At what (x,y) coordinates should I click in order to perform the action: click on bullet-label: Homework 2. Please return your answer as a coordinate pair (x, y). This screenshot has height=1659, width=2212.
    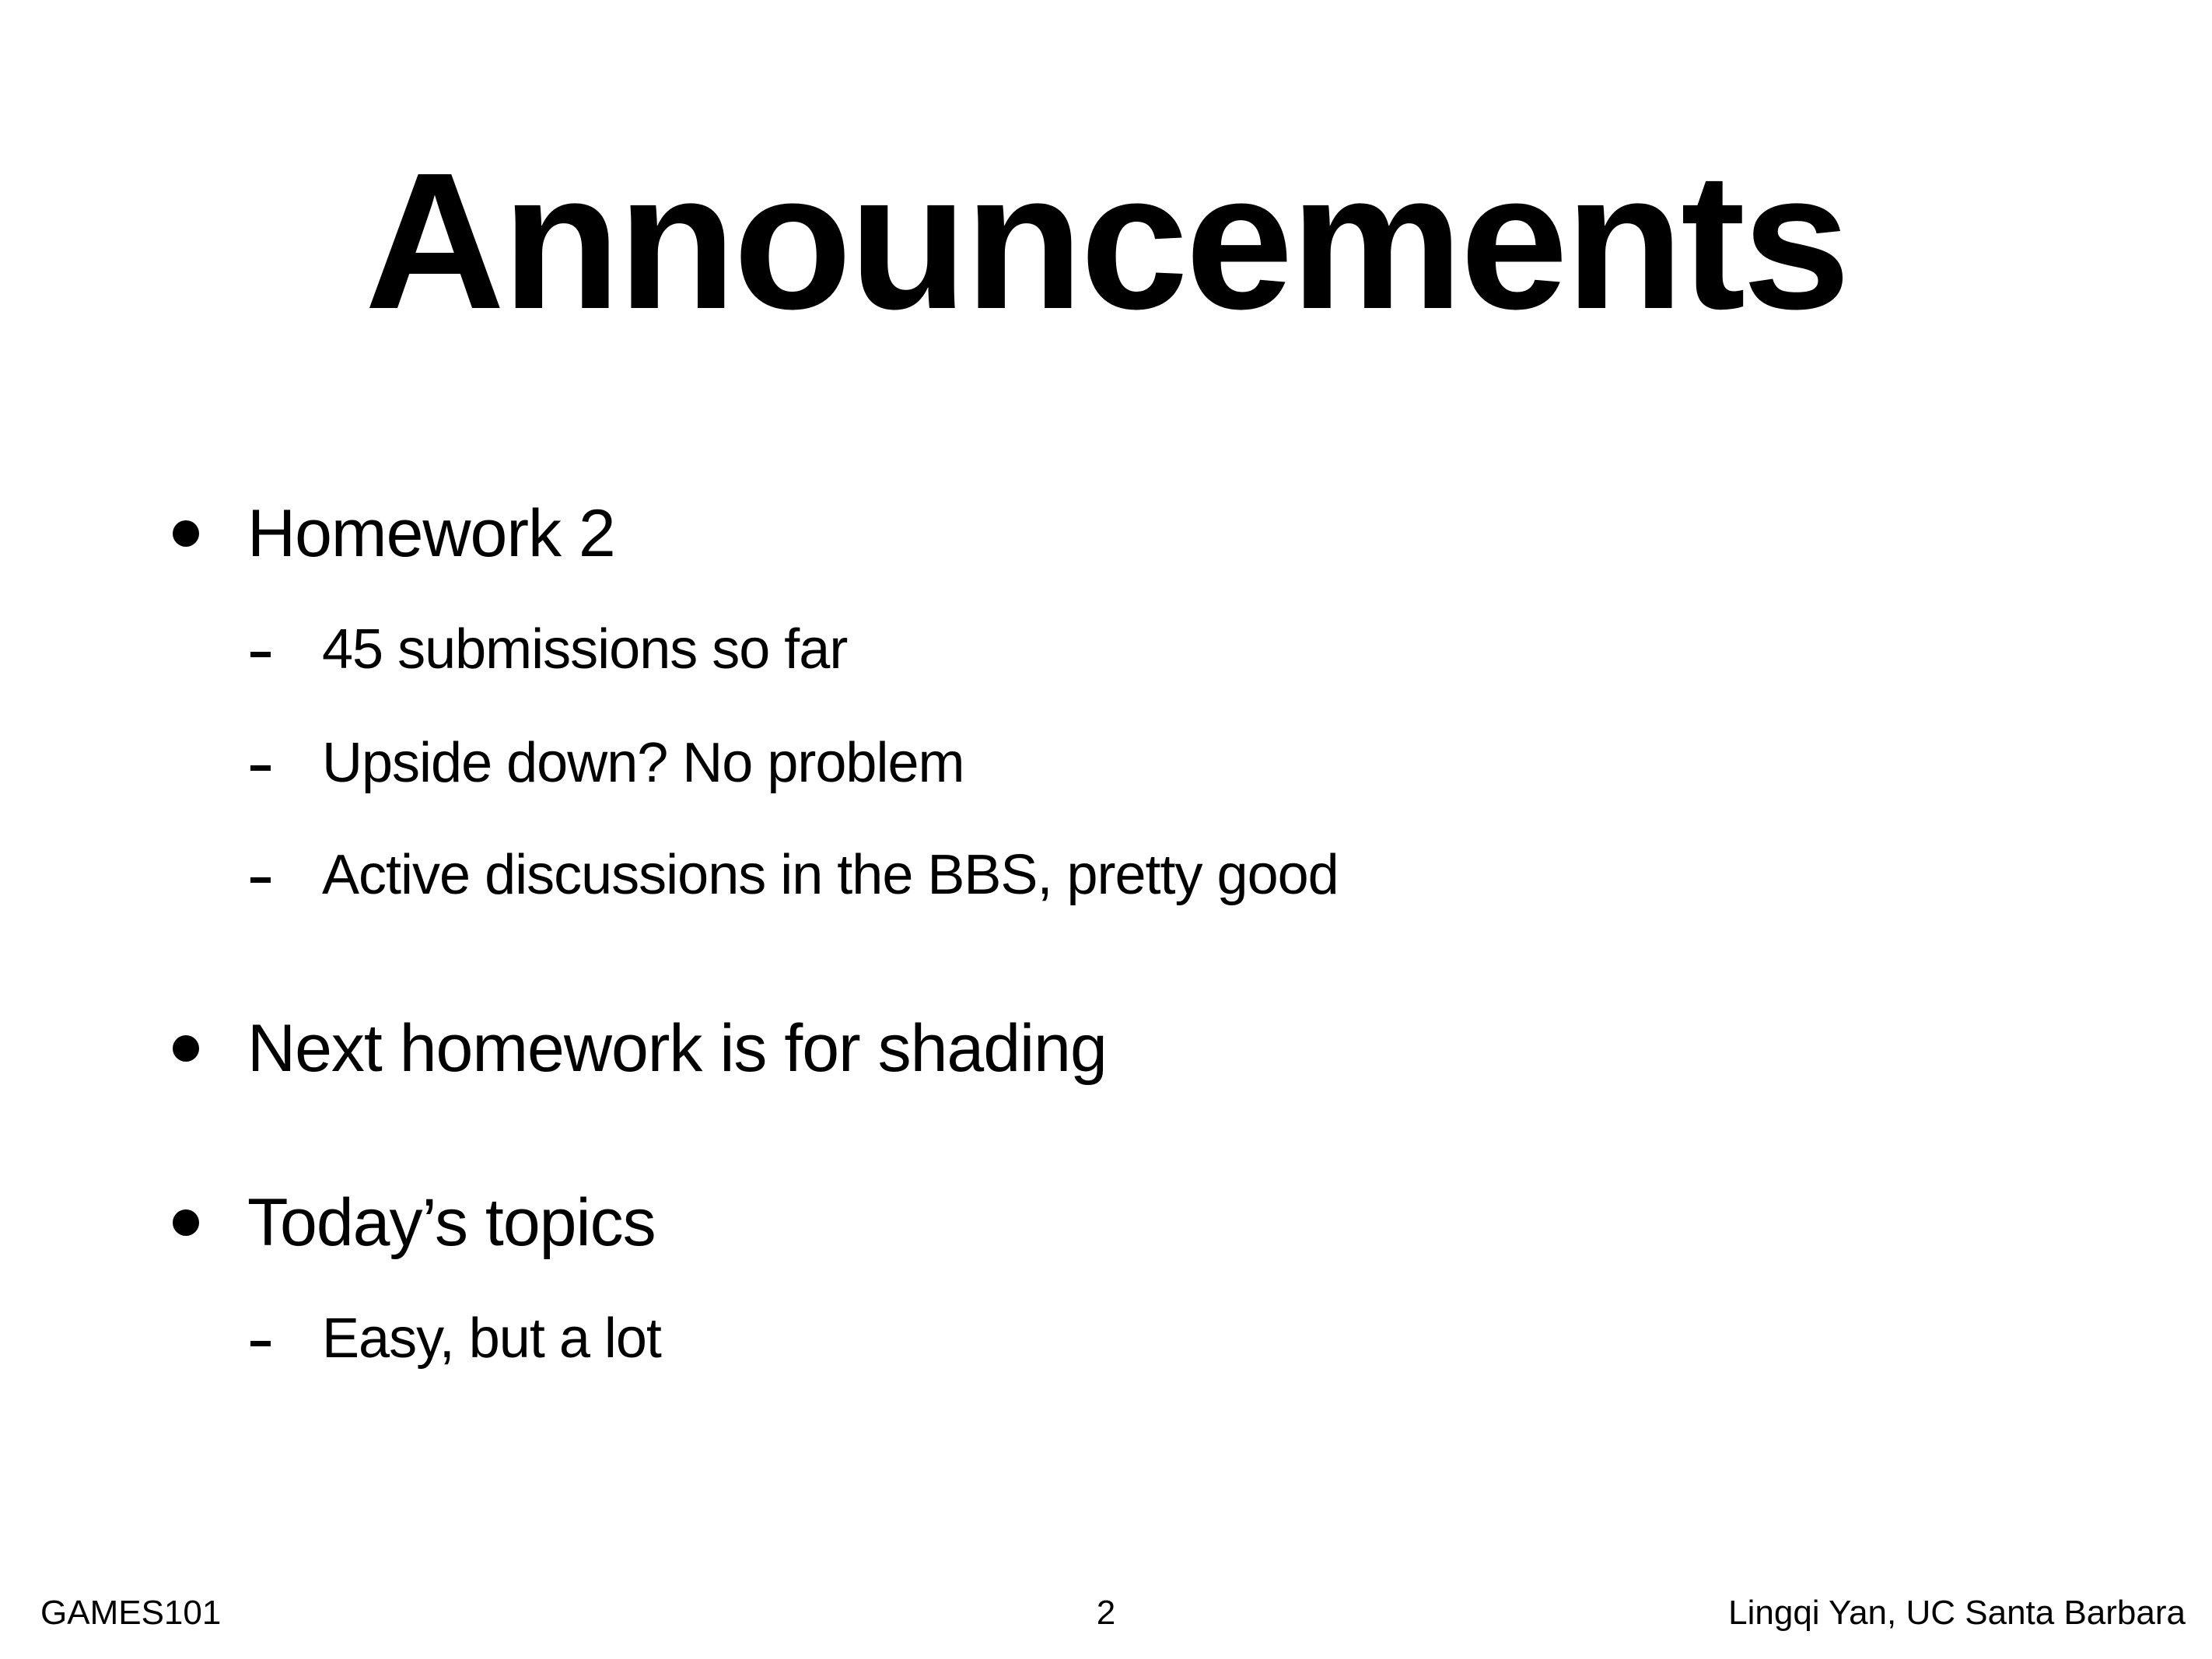
    Looking at the image, I should click on (432, 533).